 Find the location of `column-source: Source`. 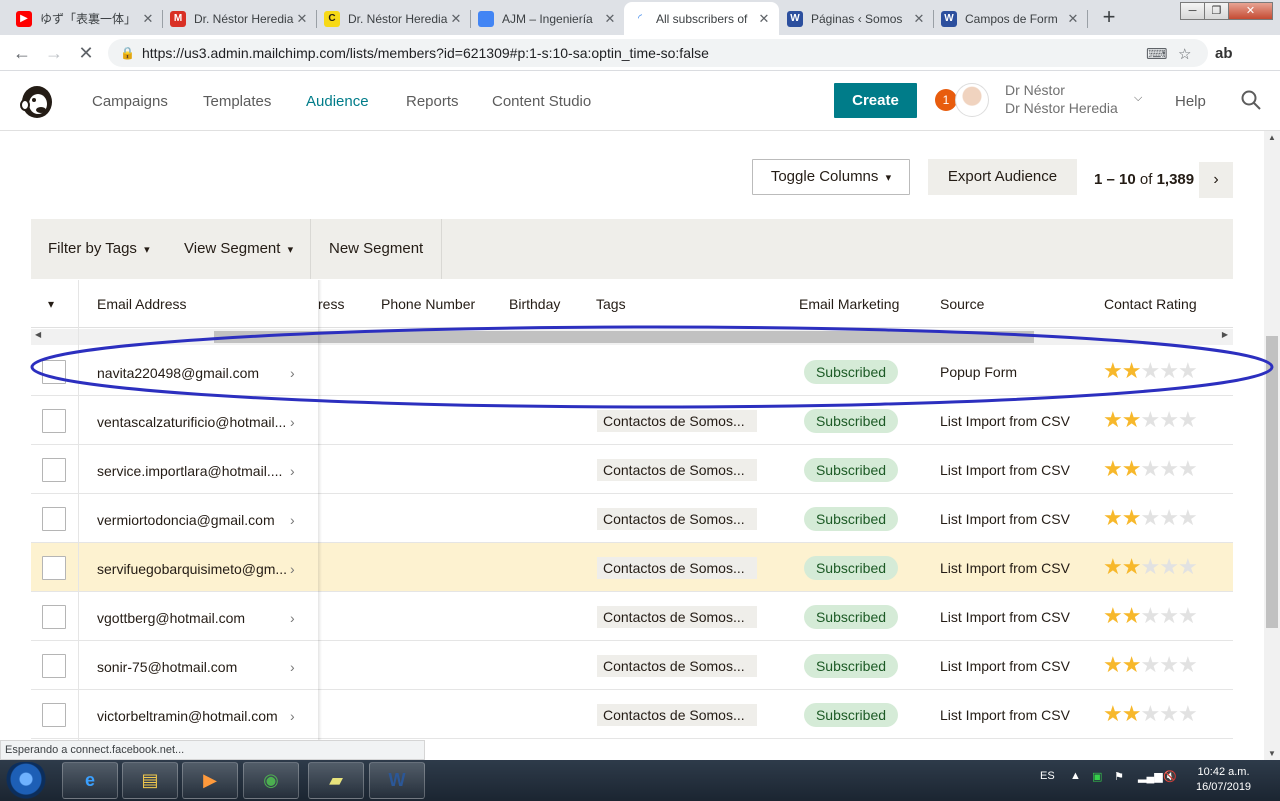

column-source: Source is located at coordinates (962, 304).